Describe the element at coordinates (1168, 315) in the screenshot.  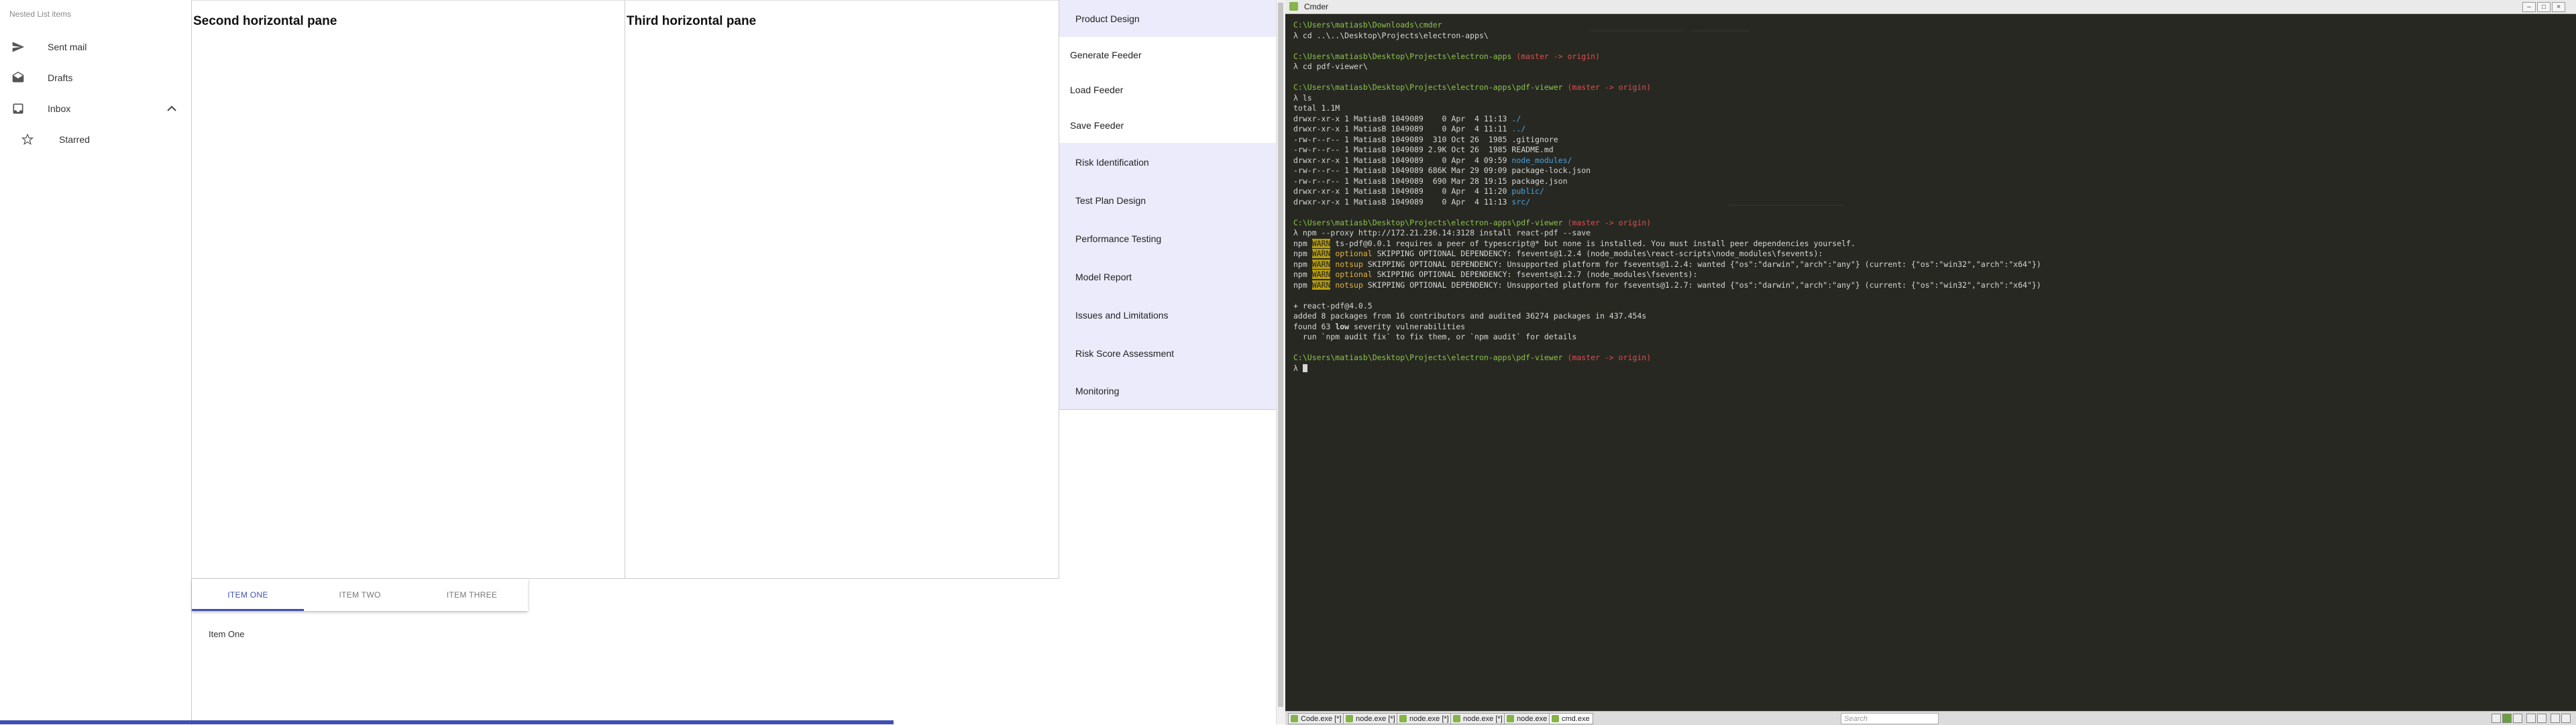
I see `menu-item-issues-and-limitations: Issues and Limitations` at that location.